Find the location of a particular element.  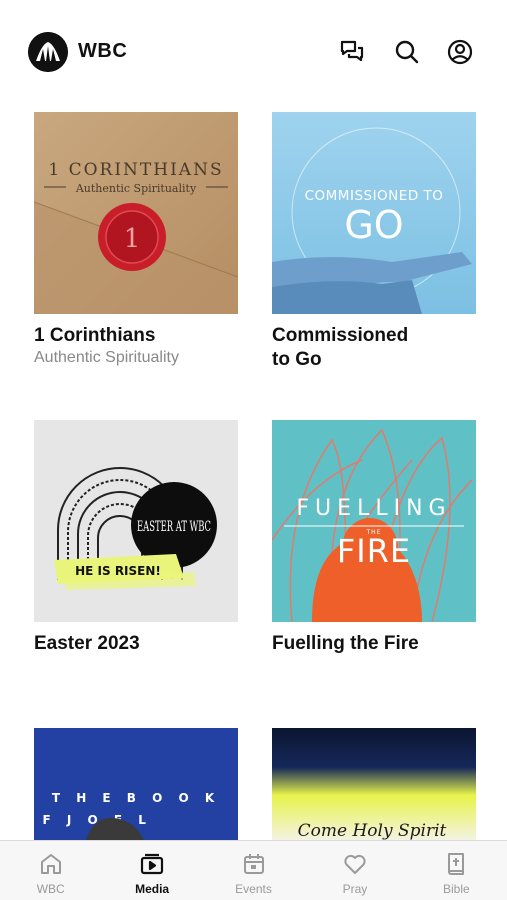

tab-media: Media is located at coordinates (151, 870).